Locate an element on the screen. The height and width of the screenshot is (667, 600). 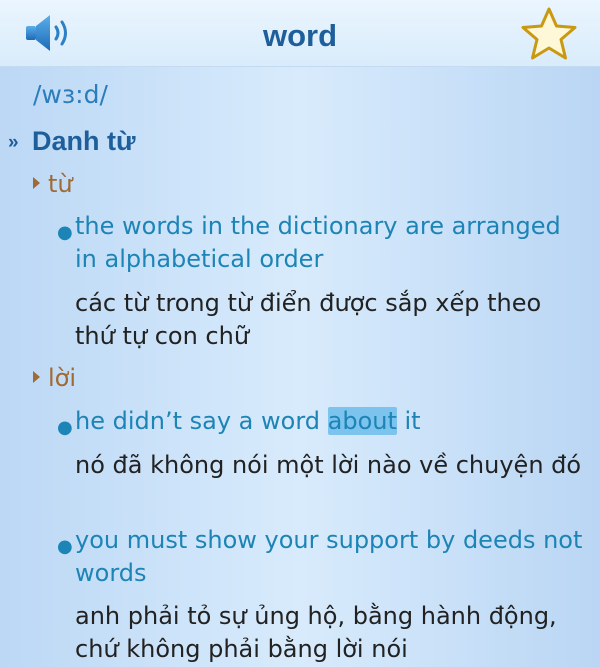
page-title: word is located at coordinates (300, 35).